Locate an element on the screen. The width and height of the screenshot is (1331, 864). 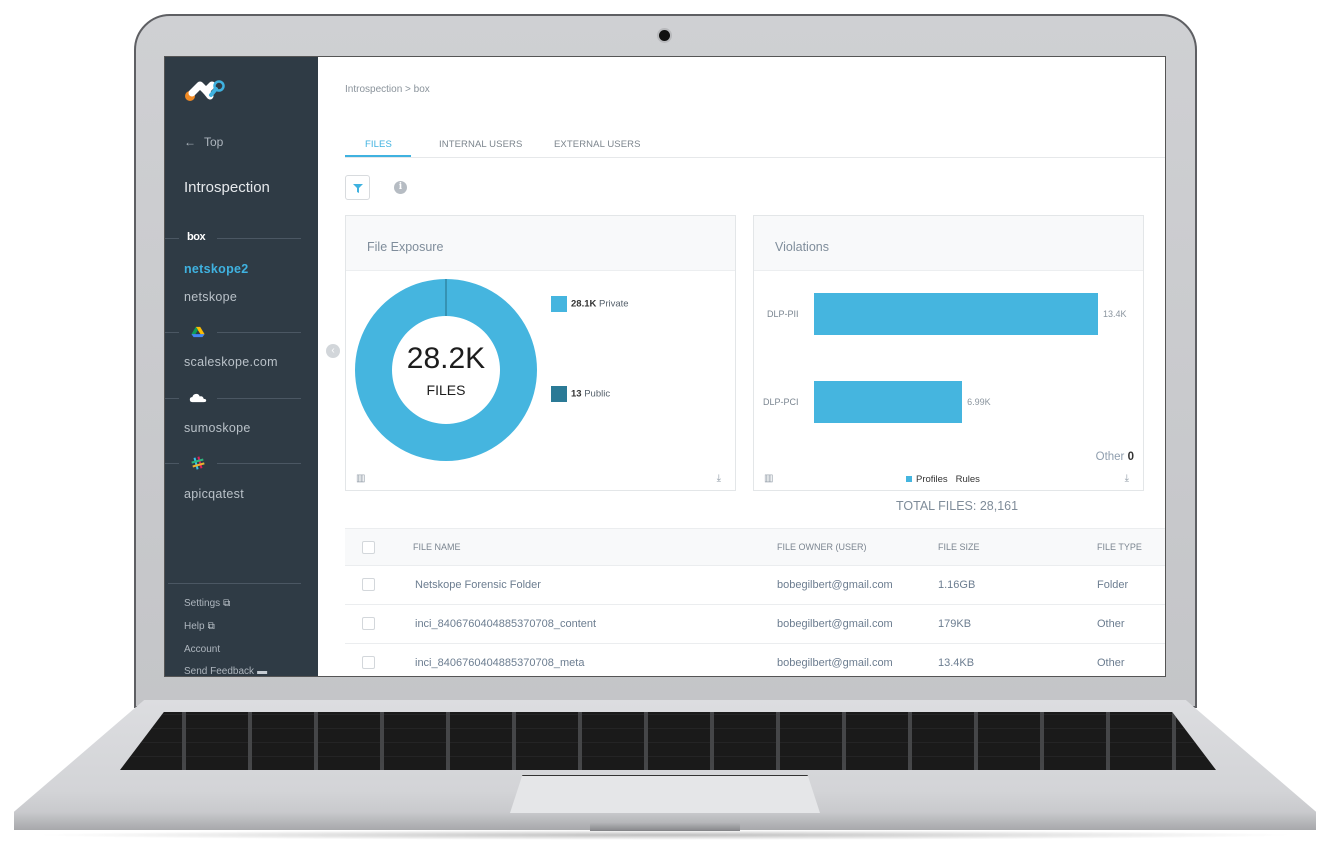
account-link: Account is located at coordinates (202, 649).